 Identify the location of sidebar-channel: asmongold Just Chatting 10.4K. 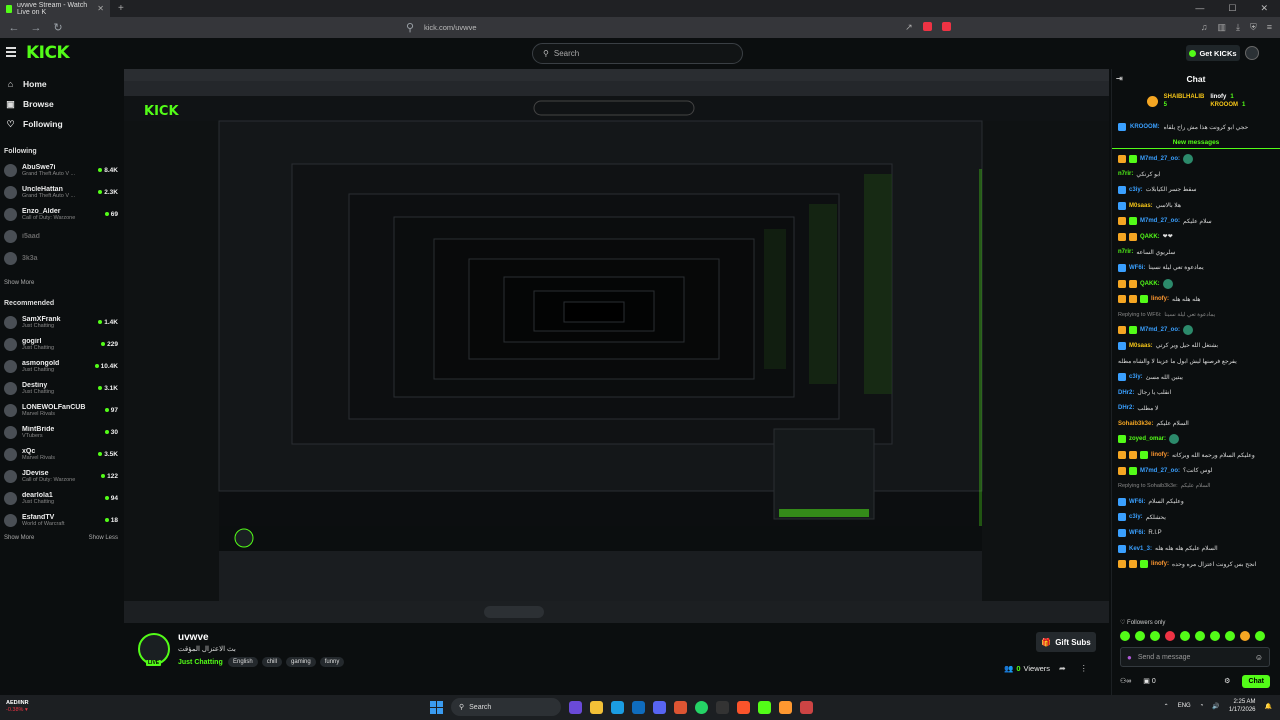
(61, 366).